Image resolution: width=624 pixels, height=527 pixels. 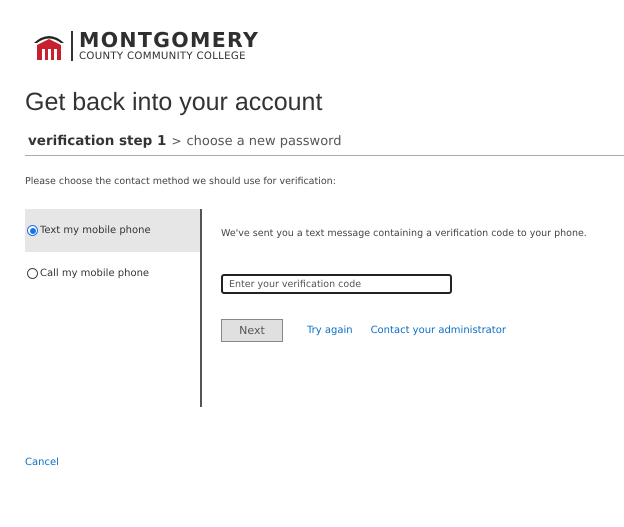 I want to click on link: Try again, so click(x=330, y=330).